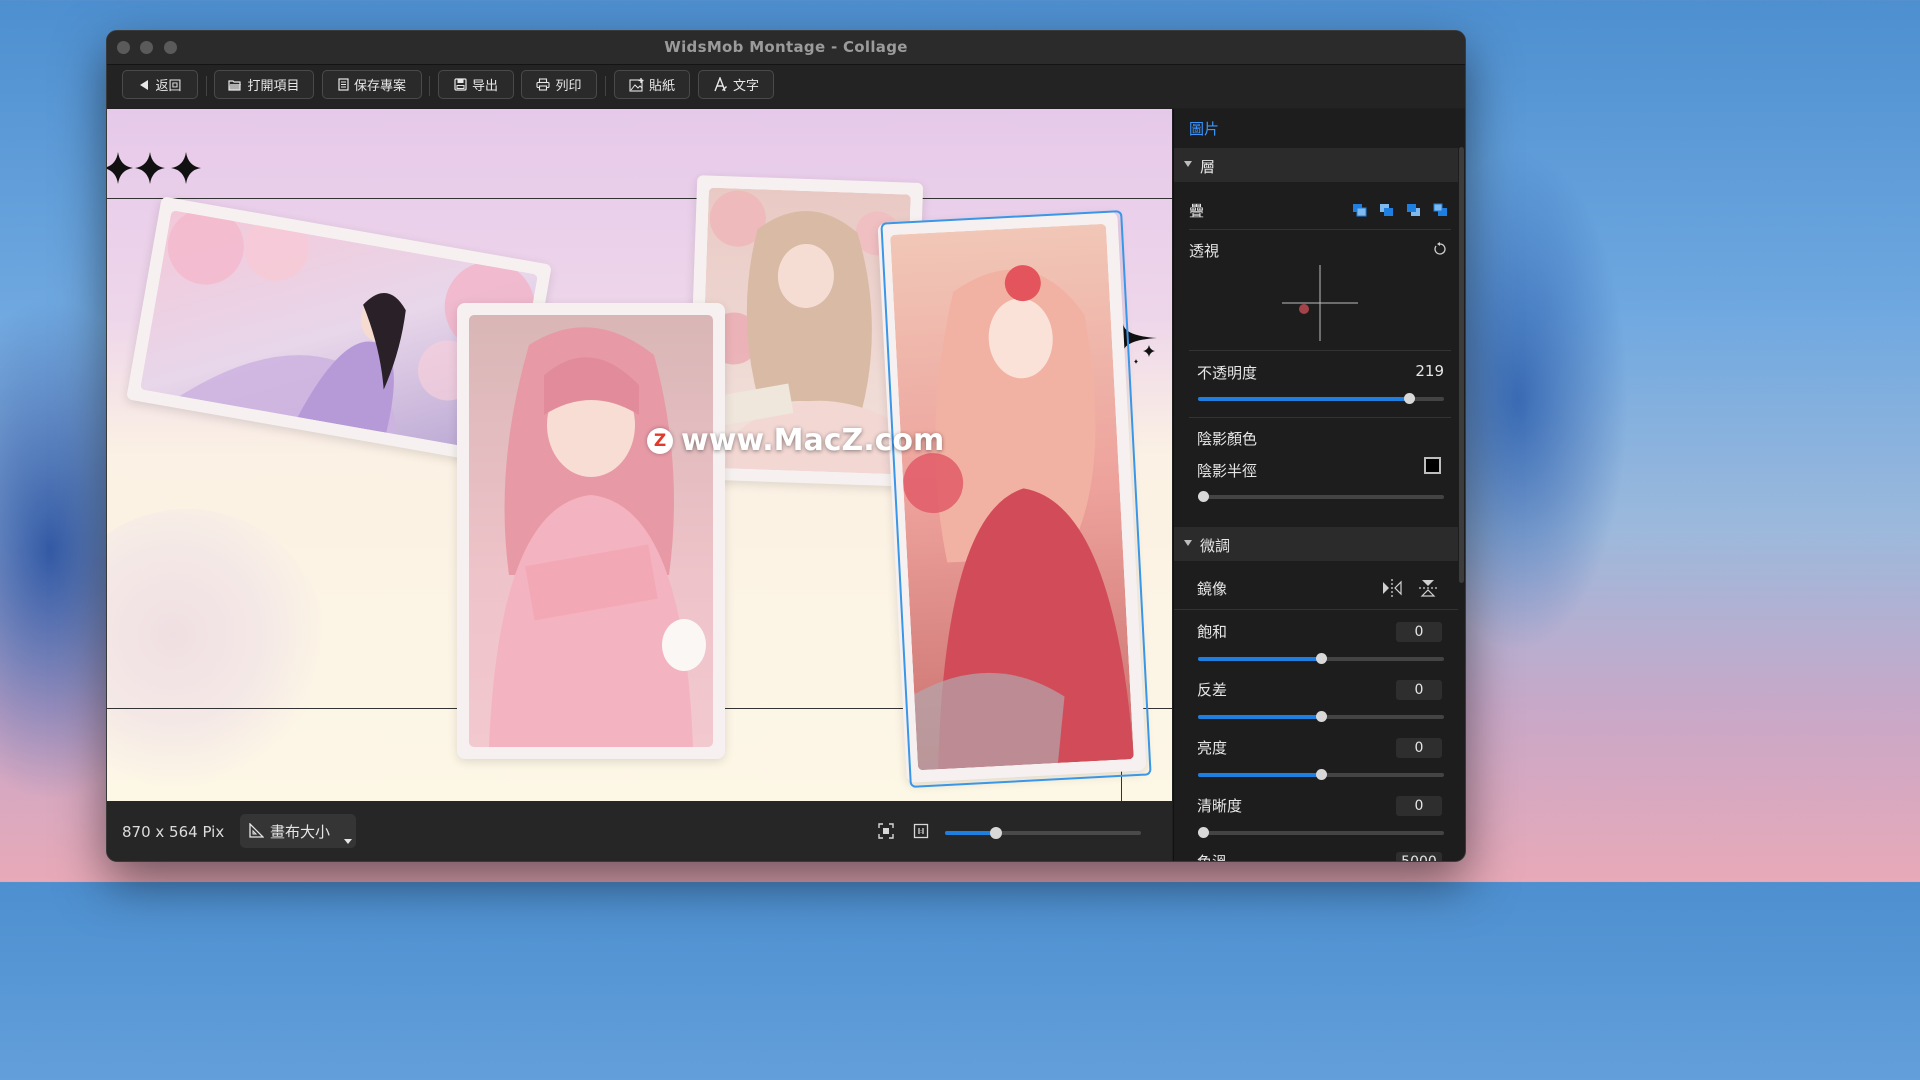 Image resolution: width=1920 pixels, height=1080 pixels. What do you see at coordinates (168, 86) in the screenshot?
I see `back-button-label: 返回` at bounding box center [168, 86].